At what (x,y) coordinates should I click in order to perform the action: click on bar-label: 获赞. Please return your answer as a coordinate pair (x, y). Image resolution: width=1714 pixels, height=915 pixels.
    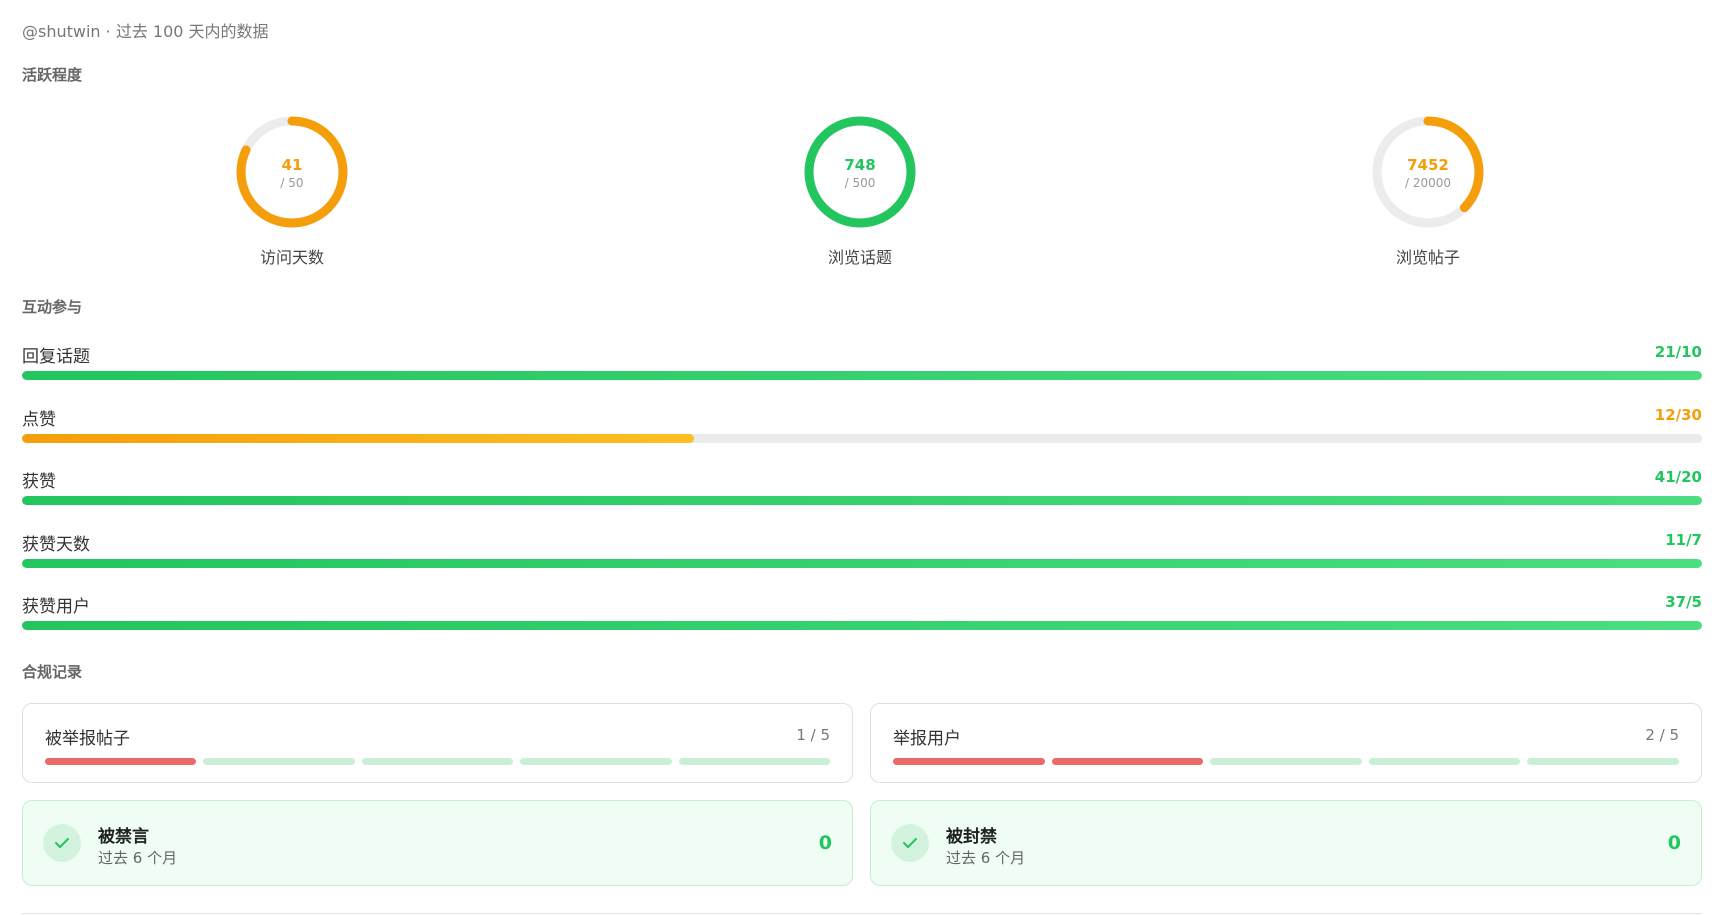
    Looking at the image, I should click on (39, 482).